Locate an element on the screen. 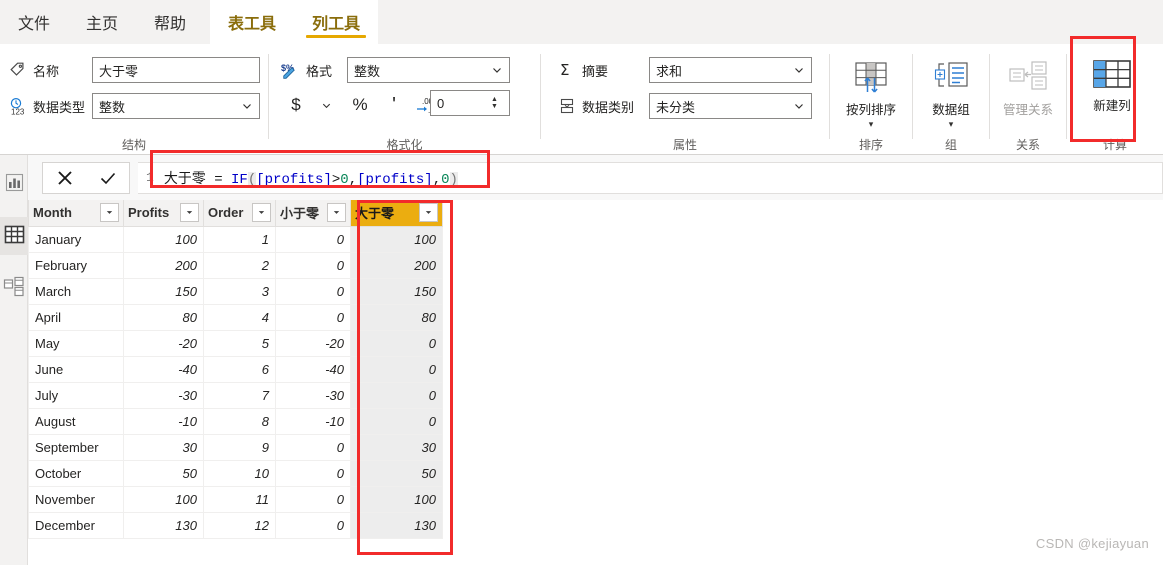  table-row: October 50 10 0 50 is located at coordinates (235, 473).